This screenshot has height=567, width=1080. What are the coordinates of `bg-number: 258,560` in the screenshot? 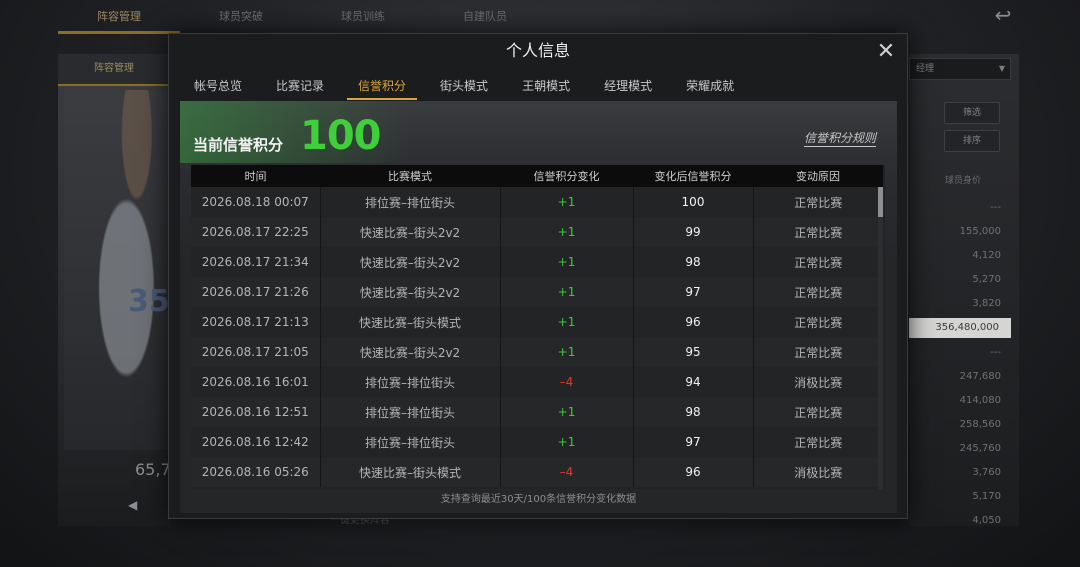 It's located at (980, 424).